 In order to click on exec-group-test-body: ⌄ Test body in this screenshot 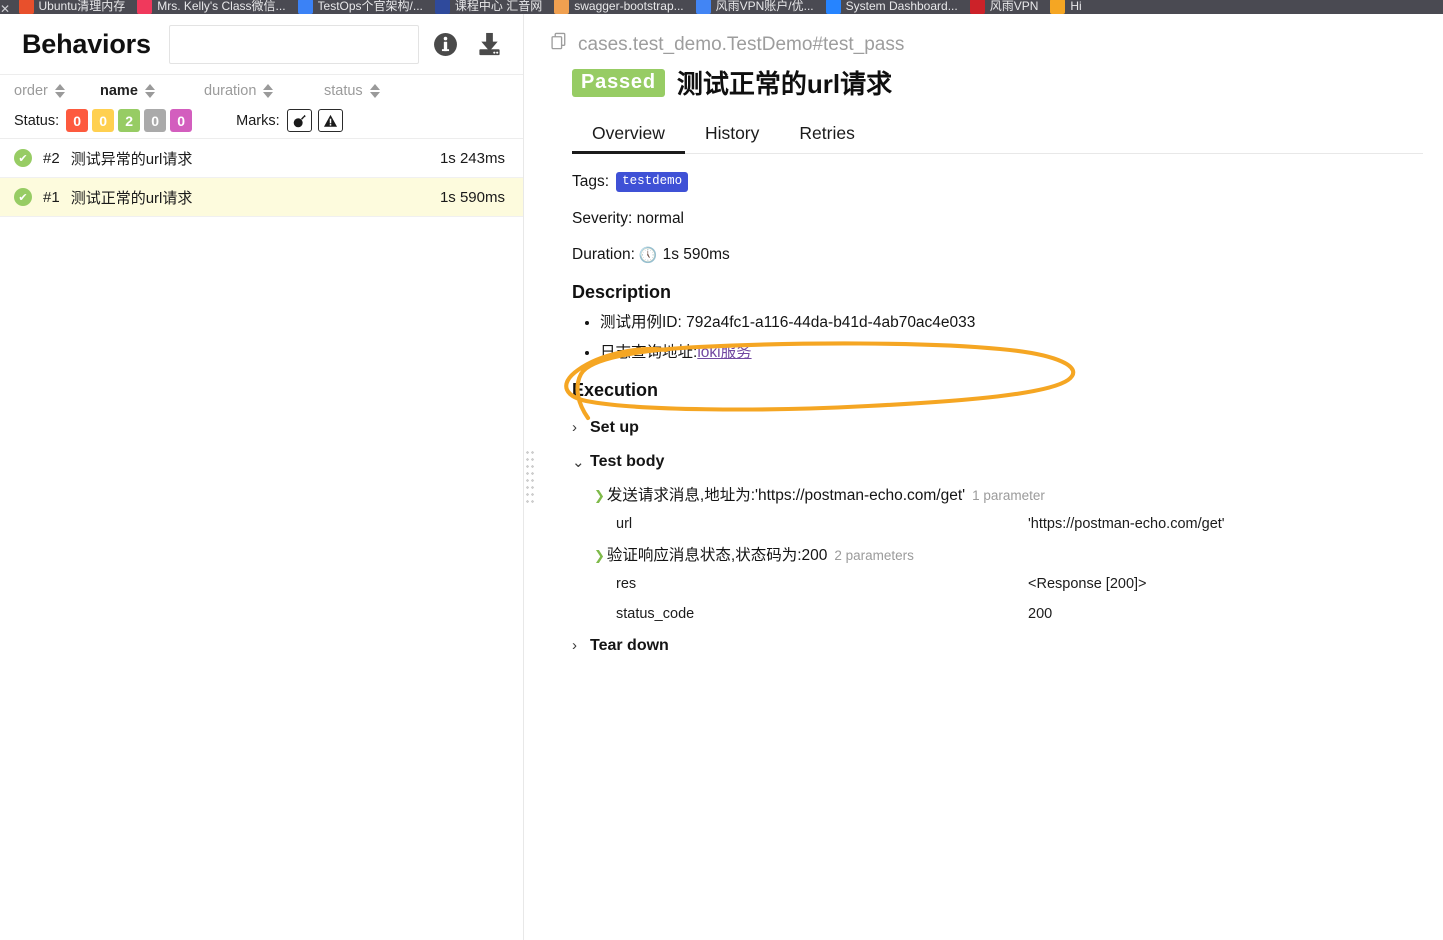, I will do `click(997, 462)`.